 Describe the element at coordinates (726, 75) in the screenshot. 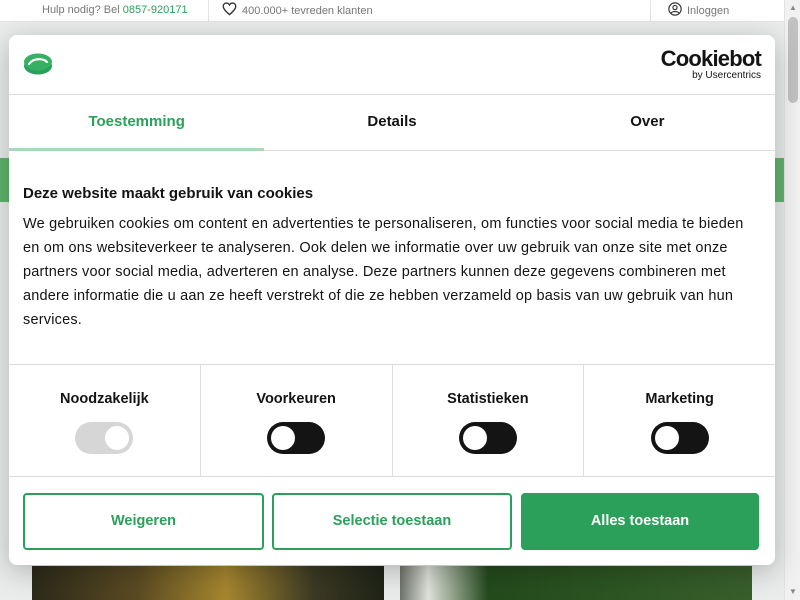

I see `cookiebot-byline: by Usercentrics` at that location.